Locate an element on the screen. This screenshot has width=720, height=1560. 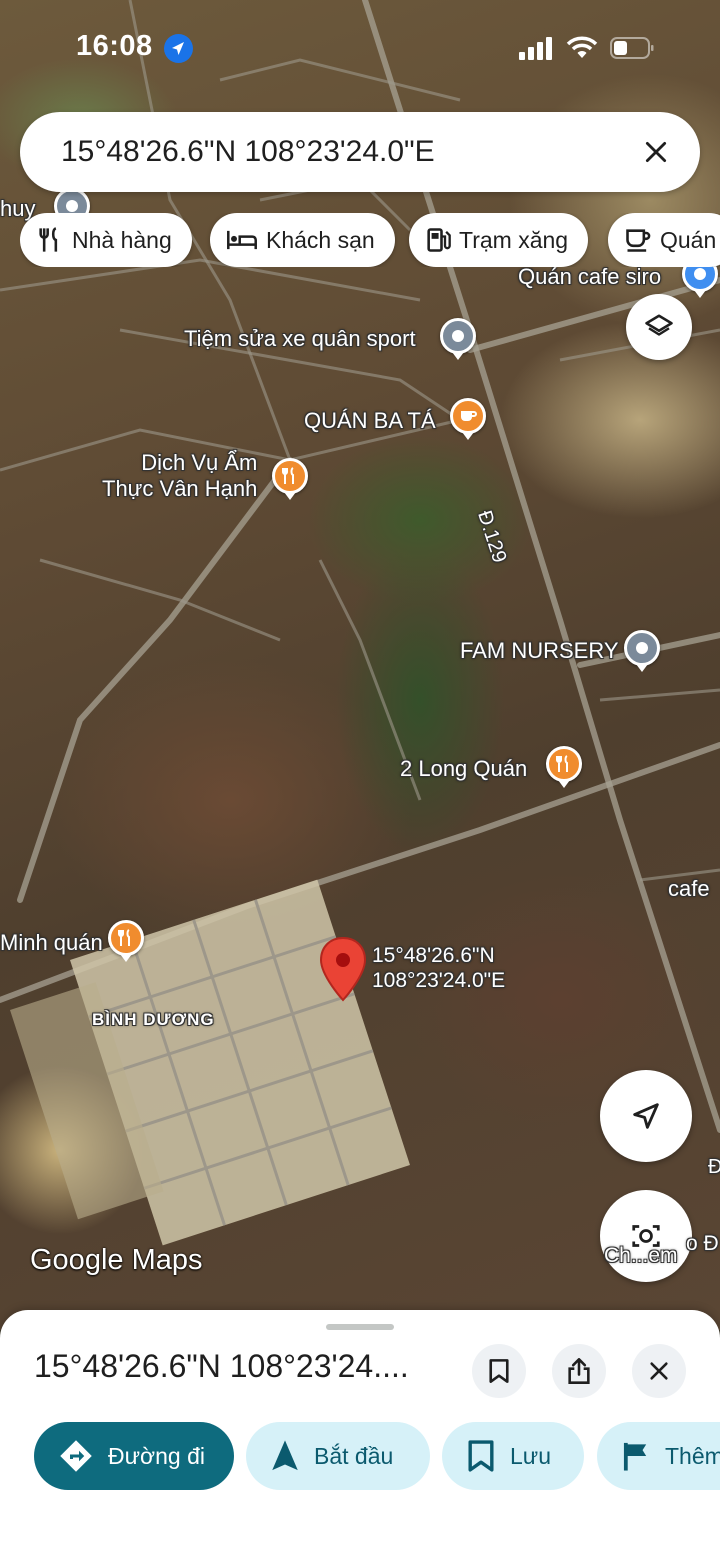
save-button: Lưu is located at coordinates (513, 1456).